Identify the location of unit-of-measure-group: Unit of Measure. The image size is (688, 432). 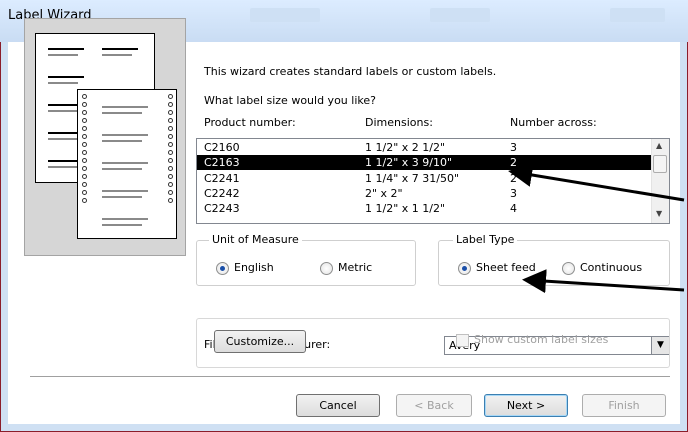
(306, 259).